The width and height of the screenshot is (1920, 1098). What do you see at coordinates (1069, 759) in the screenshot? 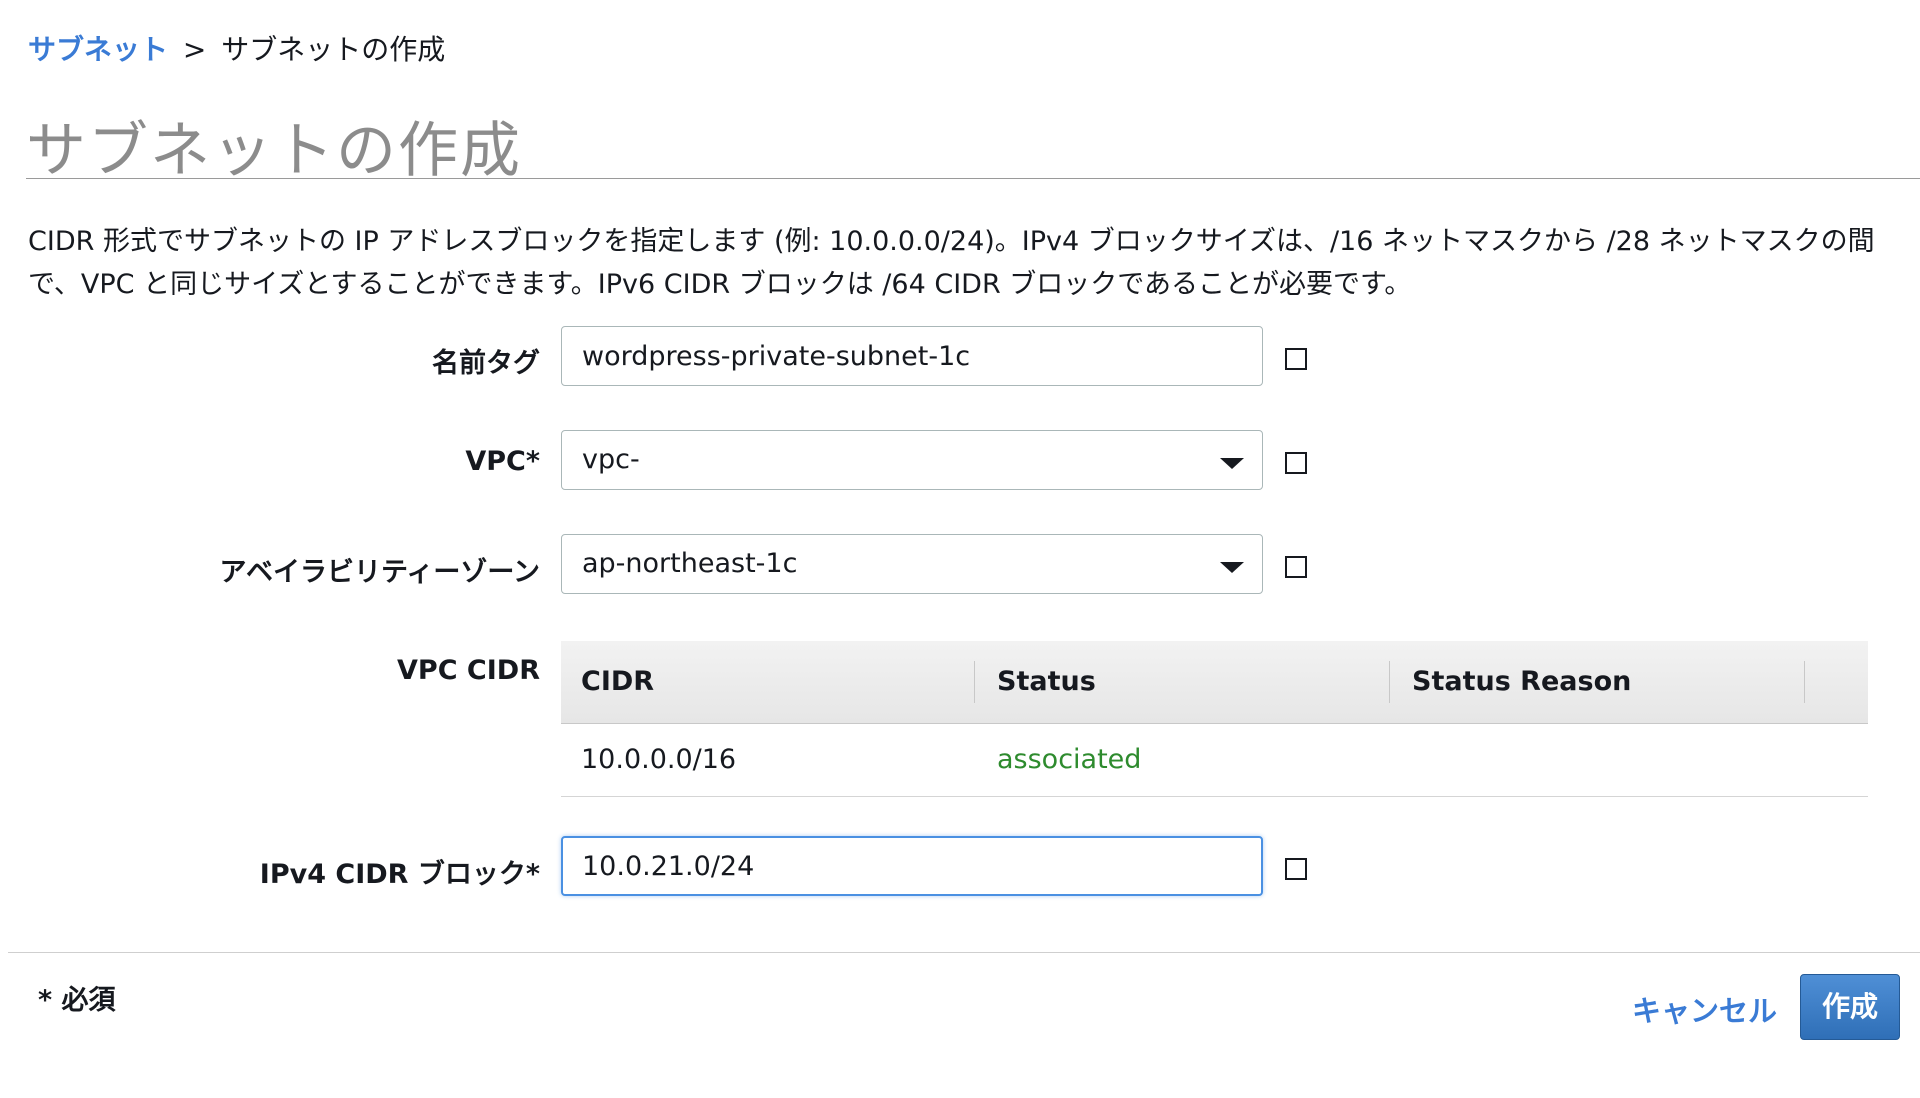
I see `status-cell: associated` at bounding box center [1069, 759].